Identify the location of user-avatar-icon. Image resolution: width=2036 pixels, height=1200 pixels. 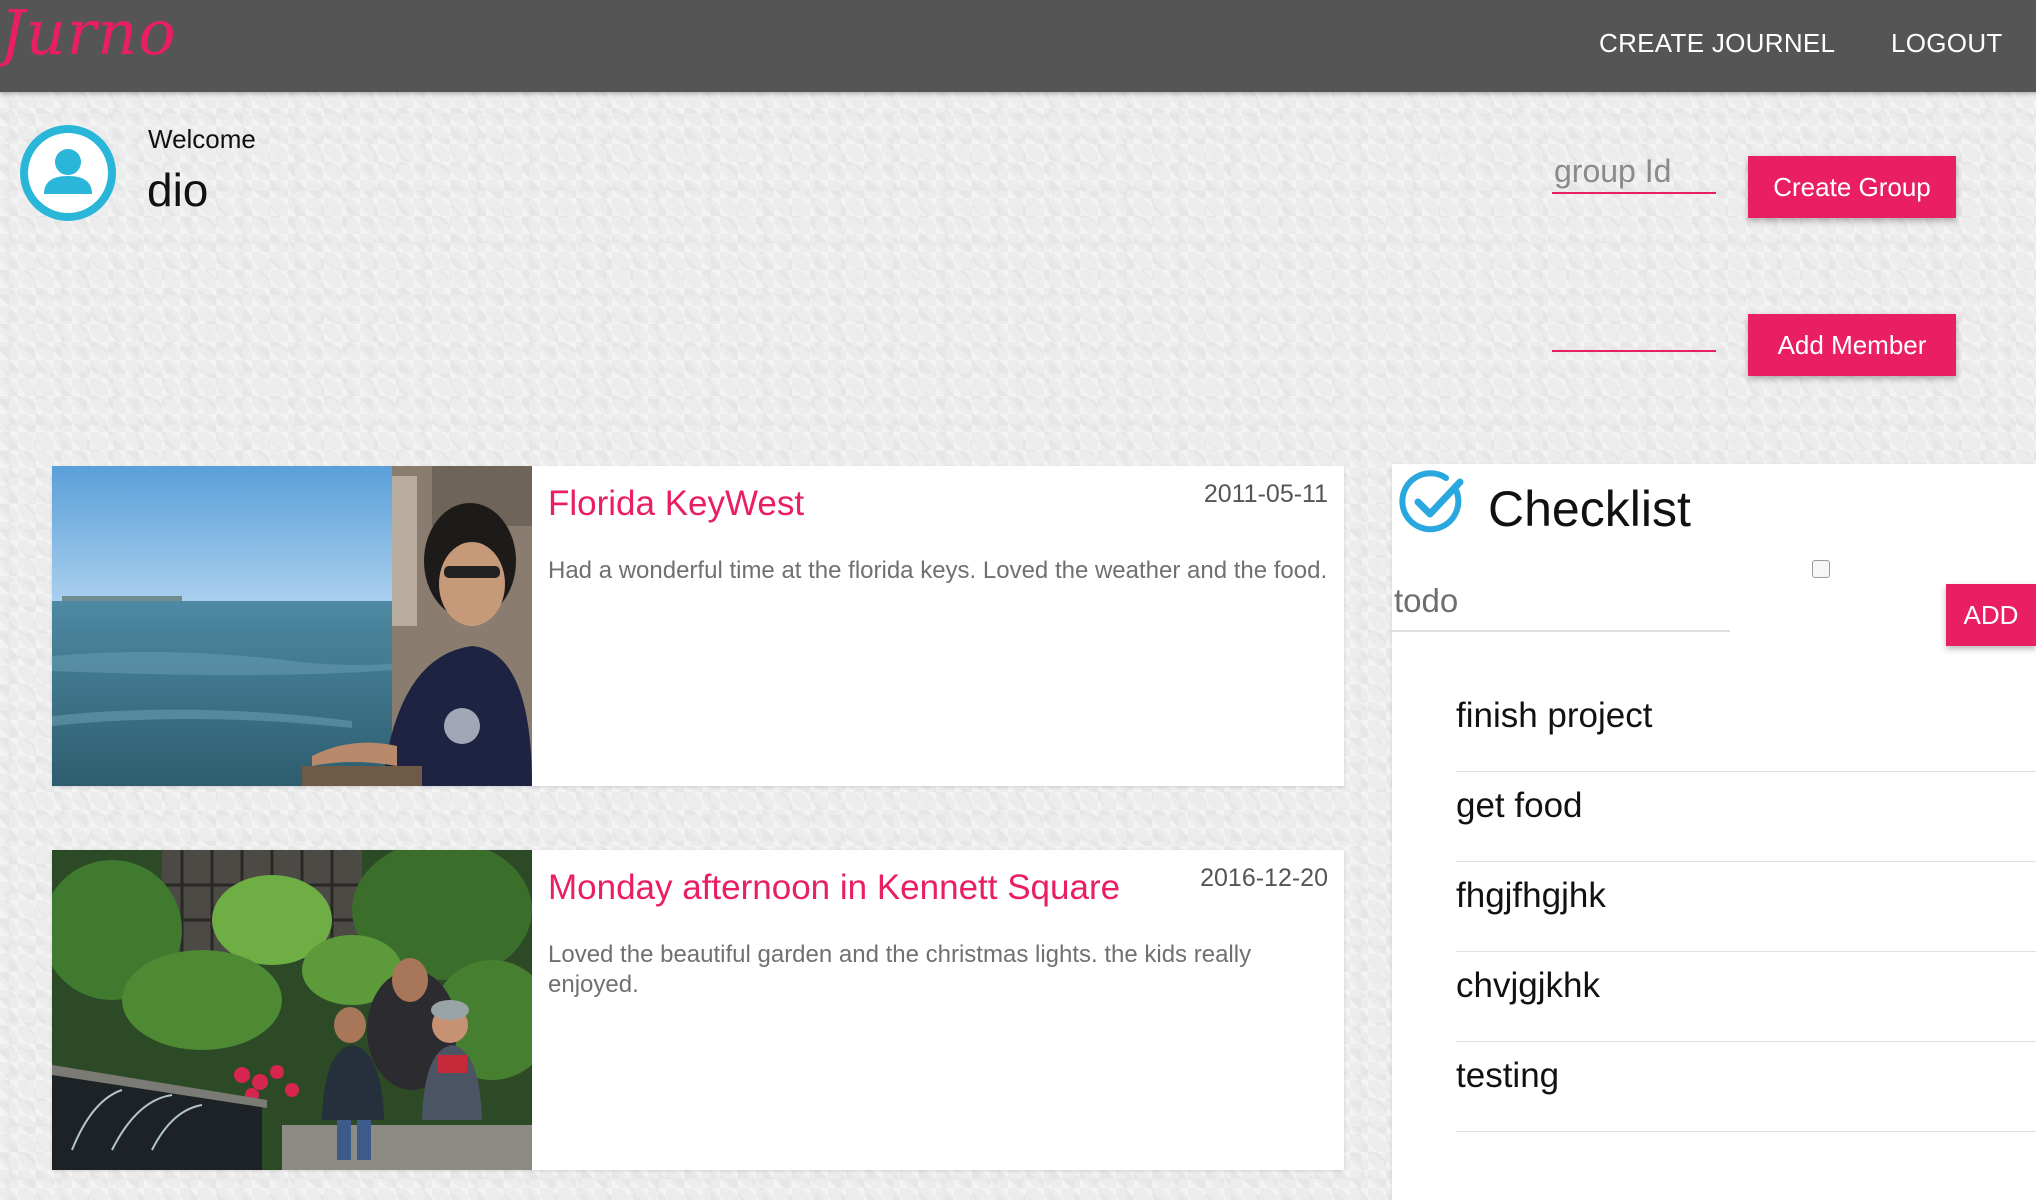
(68, 173).